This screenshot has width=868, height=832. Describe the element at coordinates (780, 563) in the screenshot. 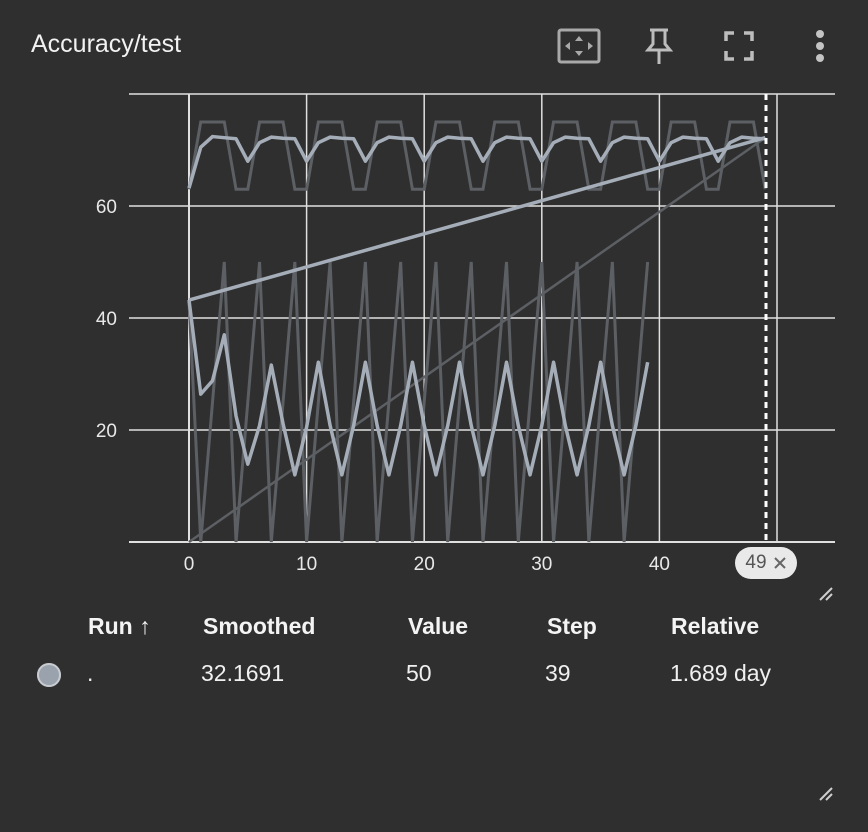

I see `close-icon` at that location.